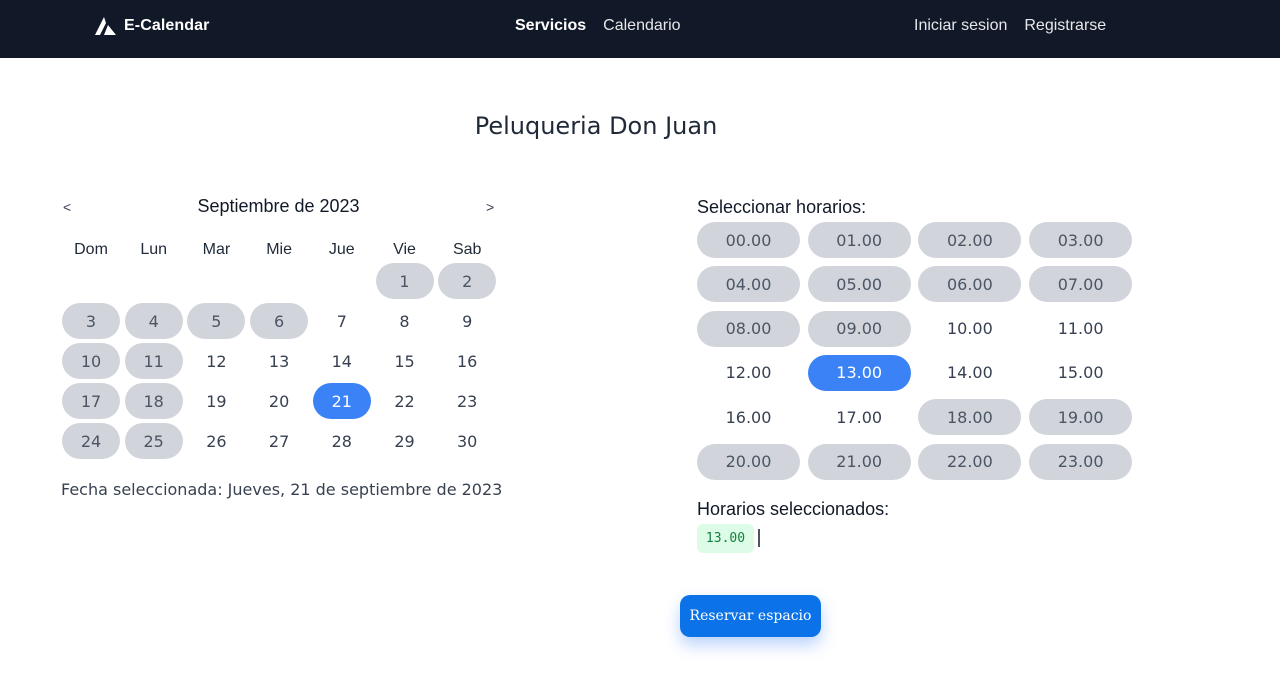  What do you see at coordinates (1010, 26) in the screenshot?
I see `nav-auth-links: Iniciar sesion Registrarse` at bounding box center [1010, 26].